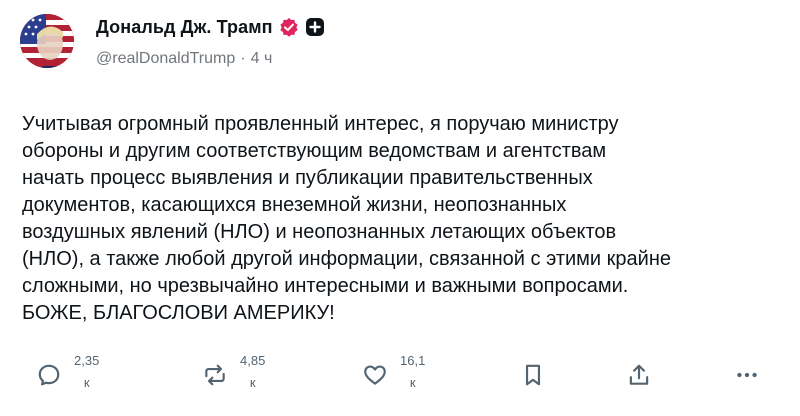  Describe the element at coordinates (67, 373) in the screenshot. I see `reply-button: 2,35 к` at that location.